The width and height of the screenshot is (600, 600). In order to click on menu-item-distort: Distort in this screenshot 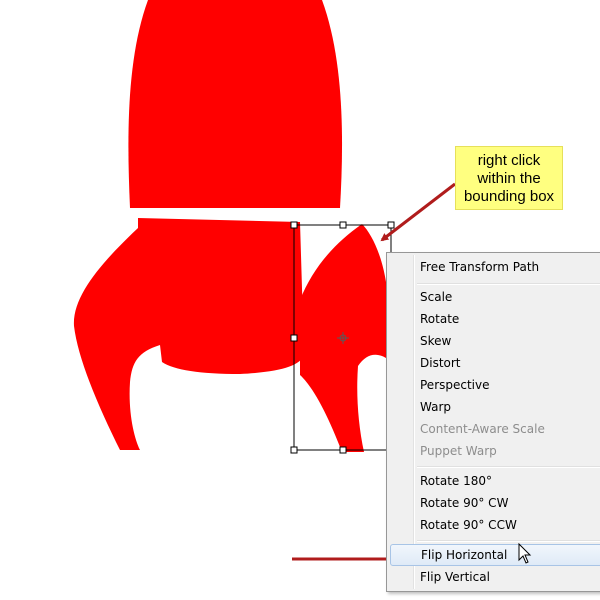, I will do `click(495, 363)`.